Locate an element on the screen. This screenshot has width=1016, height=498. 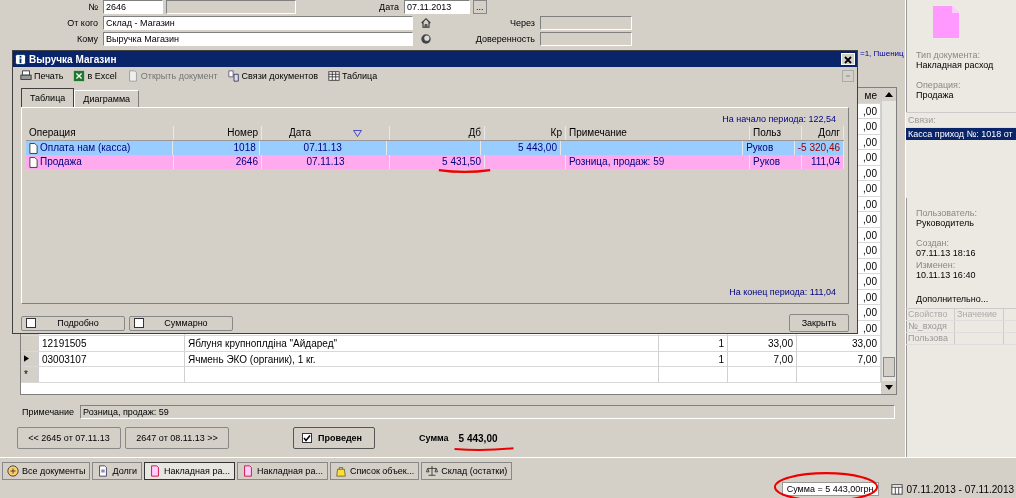
number-field: 2646 is located at coordinates (133, 7).